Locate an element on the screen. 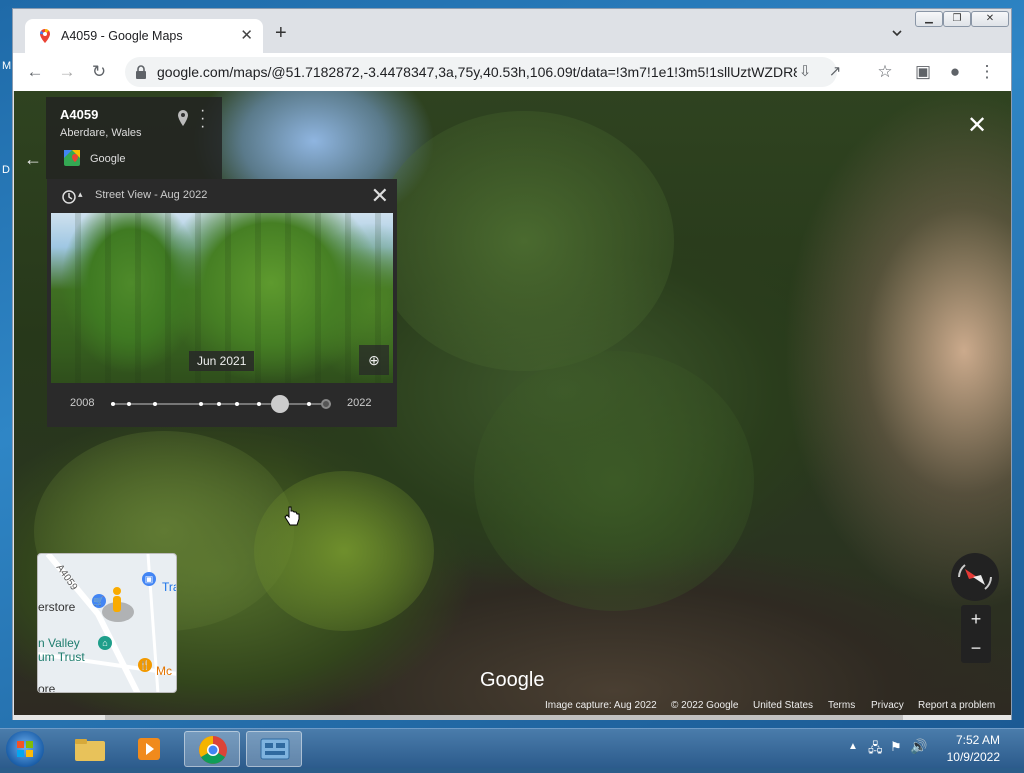 This screenshot has width=1024, height=773. forward-icon: → is located at coordinates (67, 72).